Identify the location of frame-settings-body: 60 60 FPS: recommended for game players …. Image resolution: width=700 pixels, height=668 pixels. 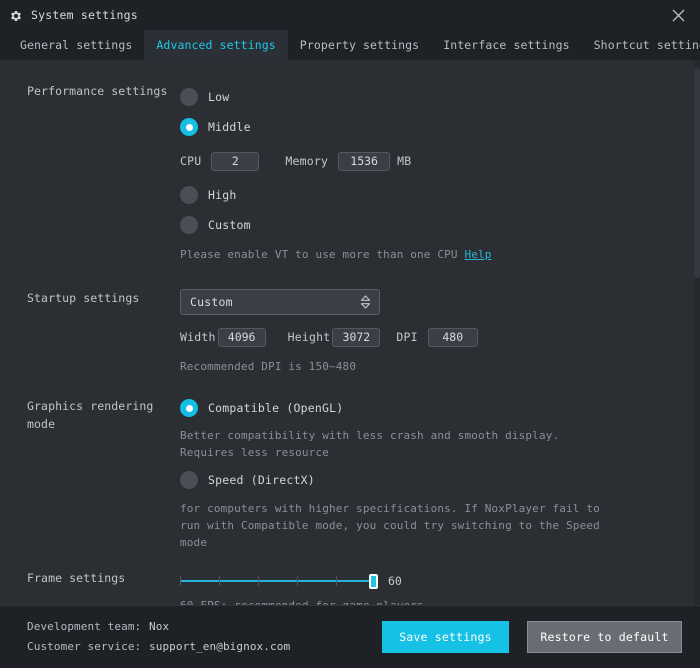
(440, 587).